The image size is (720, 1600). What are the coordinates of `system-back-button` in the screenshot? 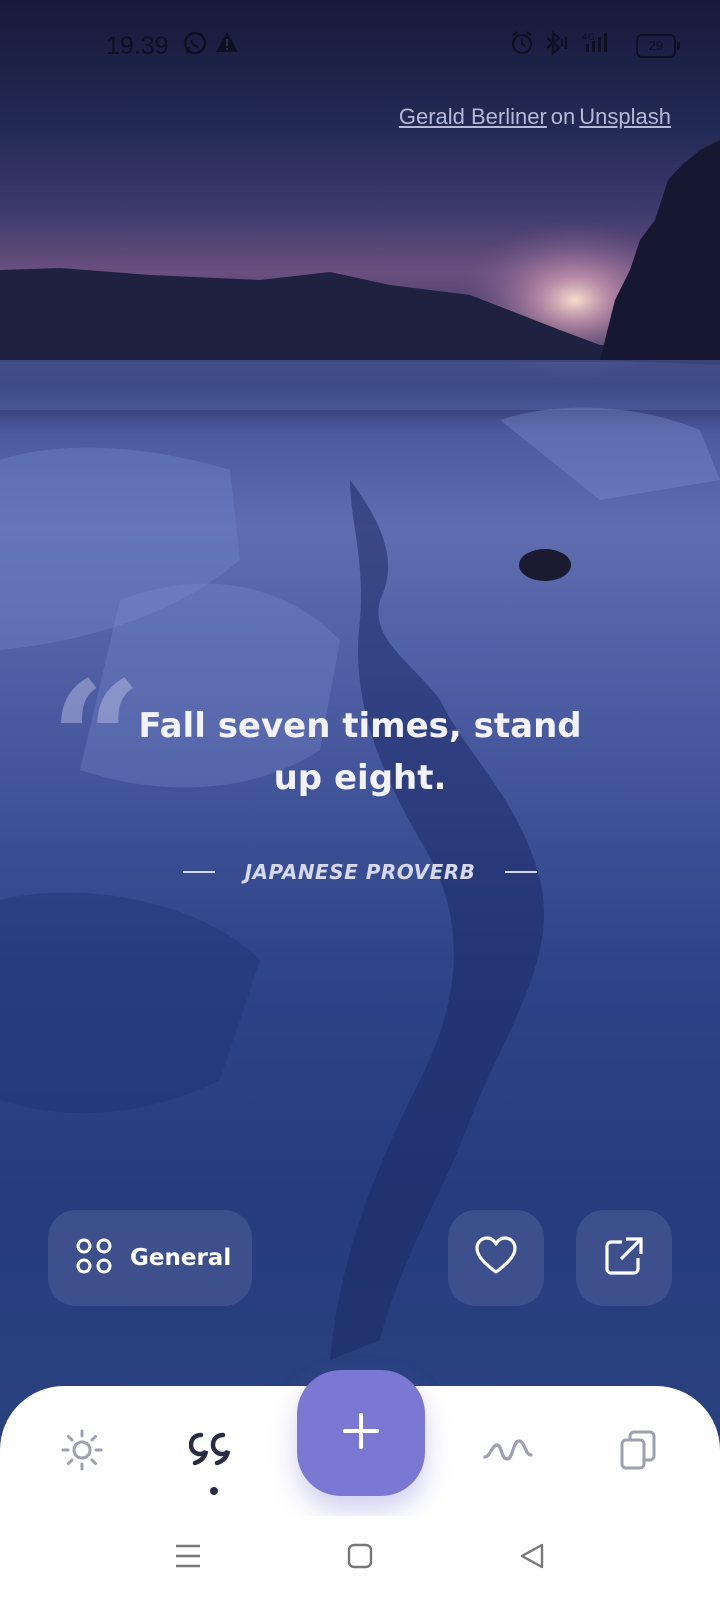 It's located at (532, 1558).